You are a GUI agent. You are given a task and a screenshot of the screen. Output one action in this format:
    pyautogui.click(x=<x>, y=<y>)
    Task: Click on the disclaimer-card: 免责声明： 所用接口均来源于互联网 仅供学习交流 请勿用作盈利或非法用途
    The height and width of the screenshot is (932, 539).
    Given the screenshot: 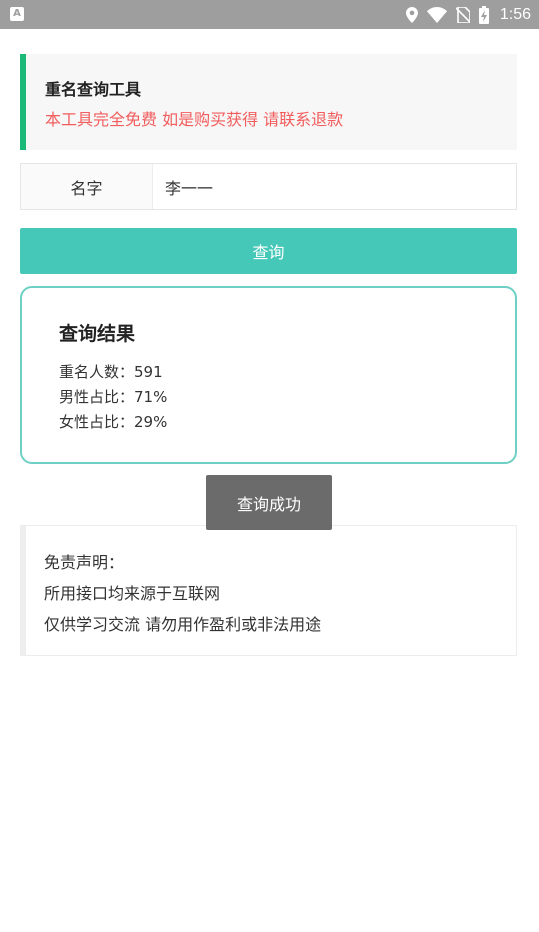 What is the action you would take?
    pyautogui.click(x=268, y=590)
    